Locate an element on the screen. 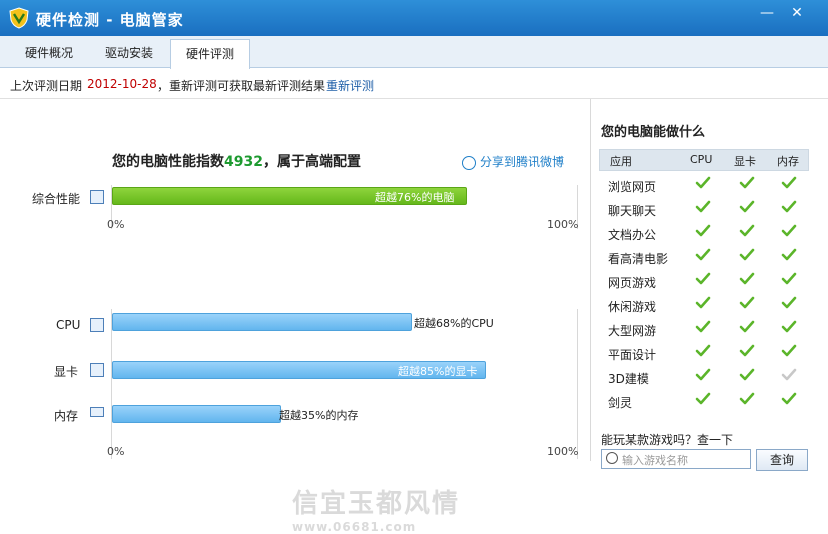  capability-app-name: 浏览网页 is located at coordinates (632, 187).